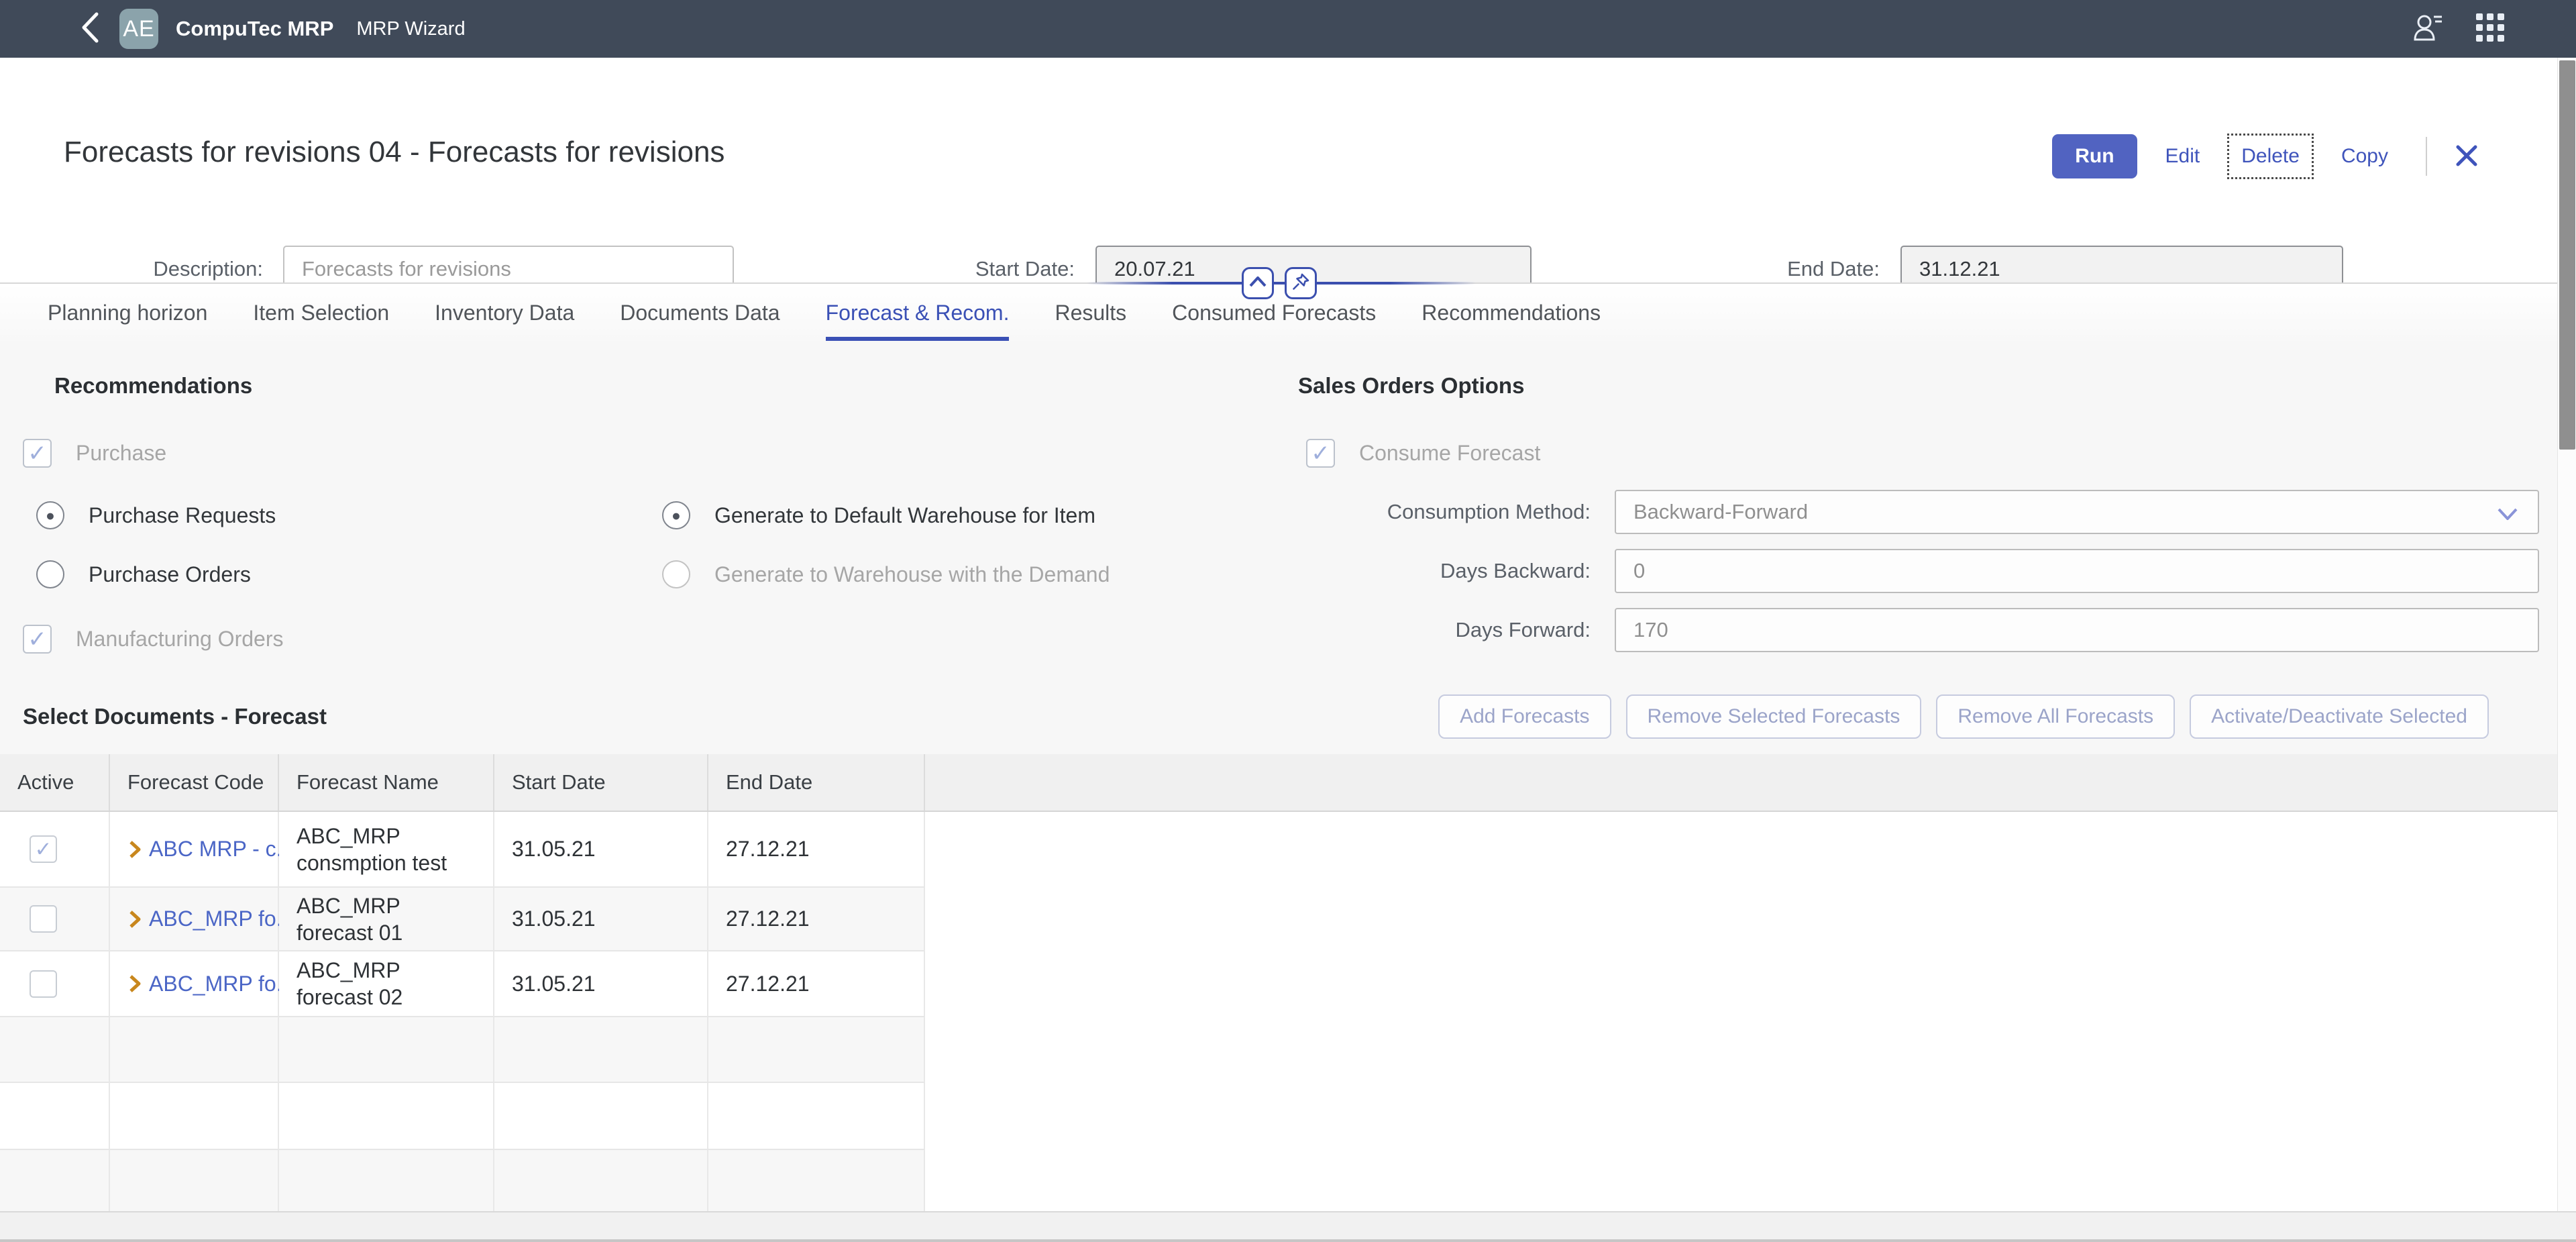 The image size is (2576, 1242). Describe the element at coordinates (386, 782) in the screenshot. I see `column-header-forecast-name: Forecast Name` at that location.